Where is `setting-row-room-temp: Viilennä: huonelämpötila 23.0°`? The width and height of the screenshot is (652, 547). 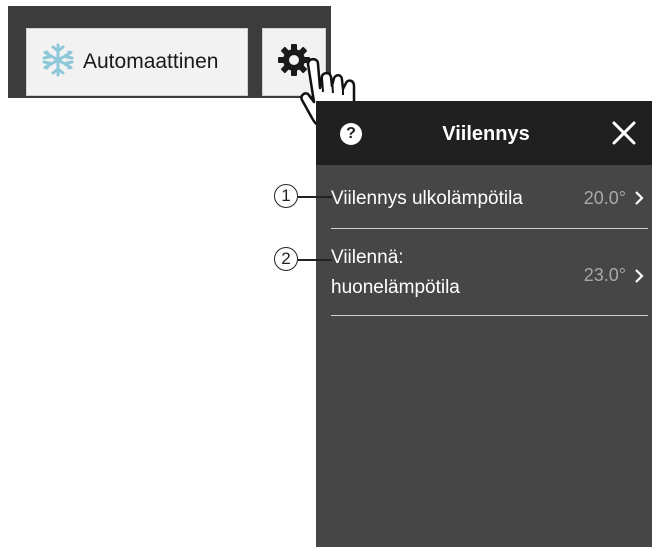
setting-row-room-temp: Viilennä: huonelämpötila 23.0° is located at coordinates (489, 278).